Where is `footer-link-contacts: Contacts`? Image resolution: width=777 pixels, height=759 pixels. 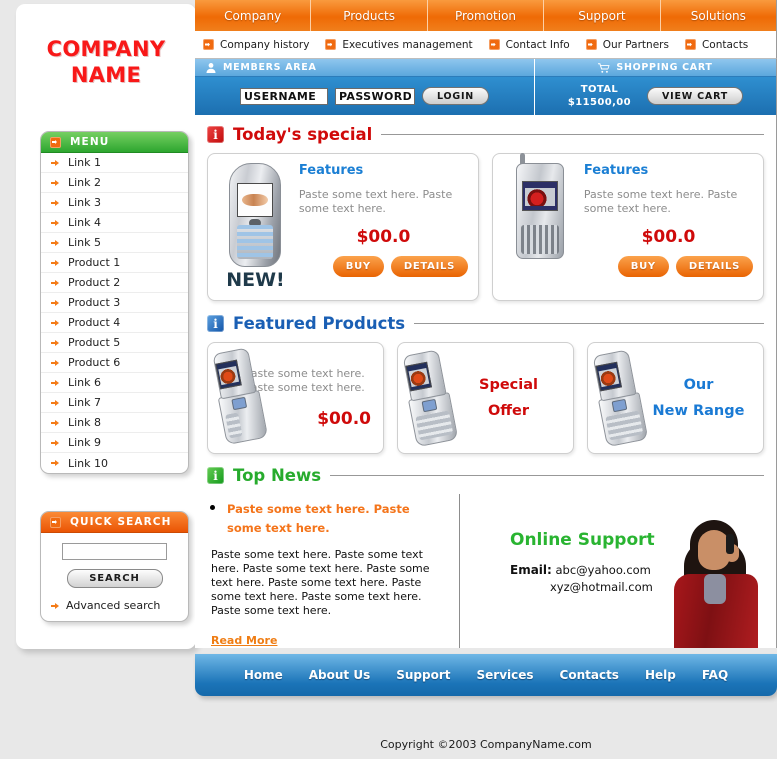 footer-link-contacts: Contacts is located at coordinates (589, 675).